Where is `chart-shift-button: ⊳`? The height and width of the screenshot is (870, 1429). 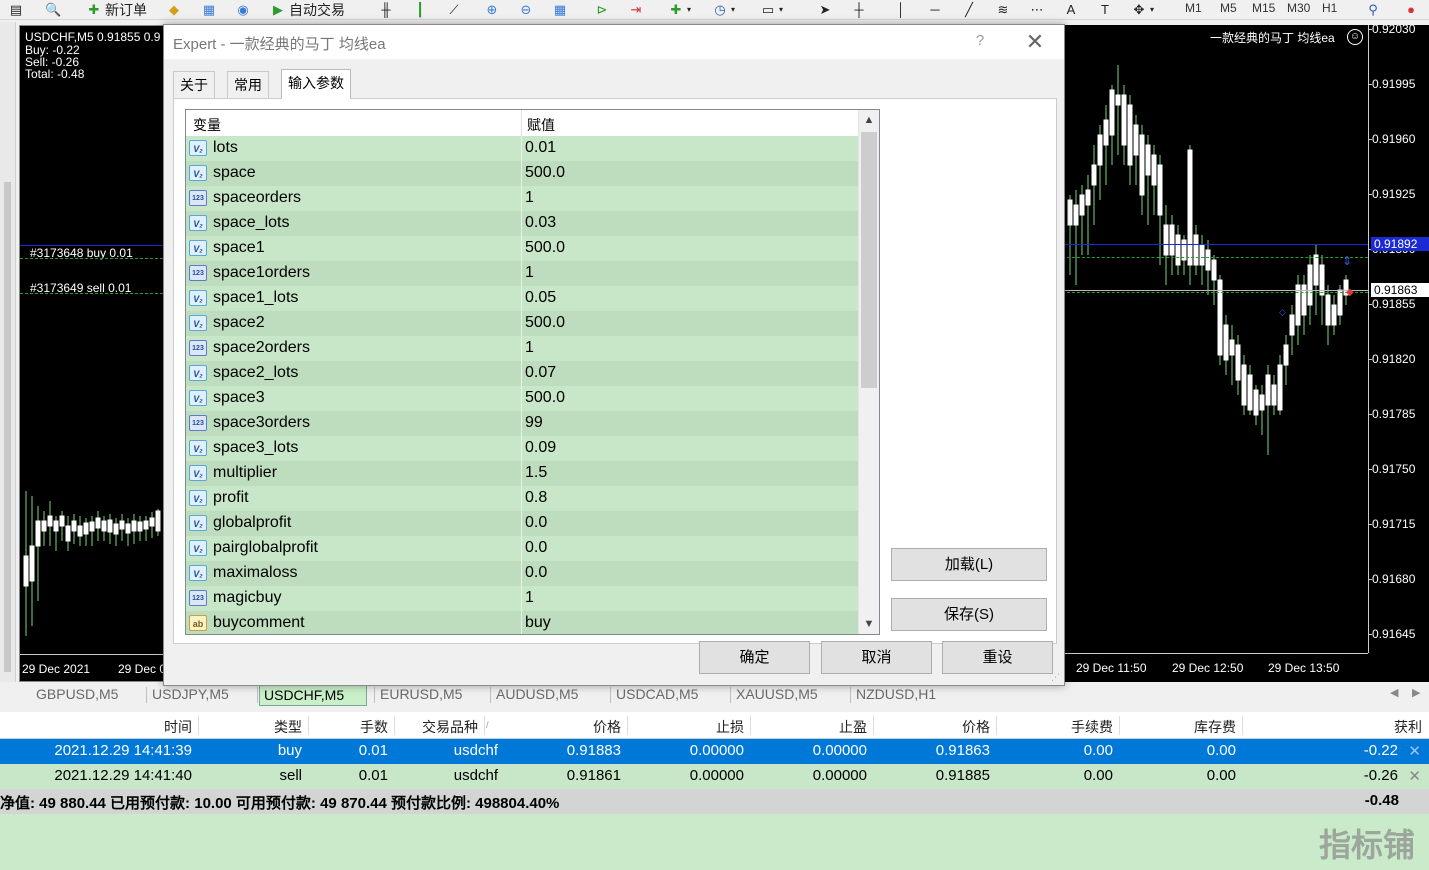 chart-shift-button: ⊳ is located at coordinates (602, 9).